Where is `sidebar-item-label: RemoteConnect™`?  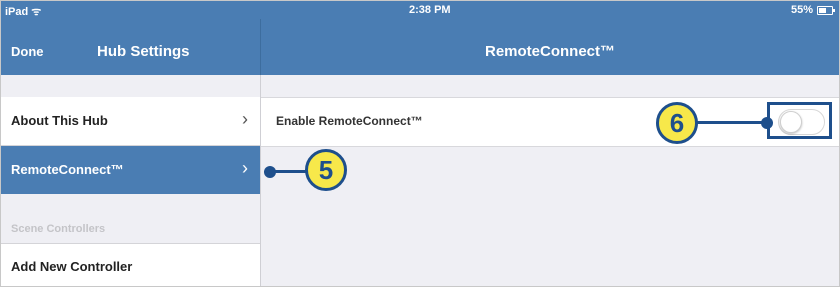
sidebar-item-label: RemoteConnect™ is located at coordinates (67, 169).